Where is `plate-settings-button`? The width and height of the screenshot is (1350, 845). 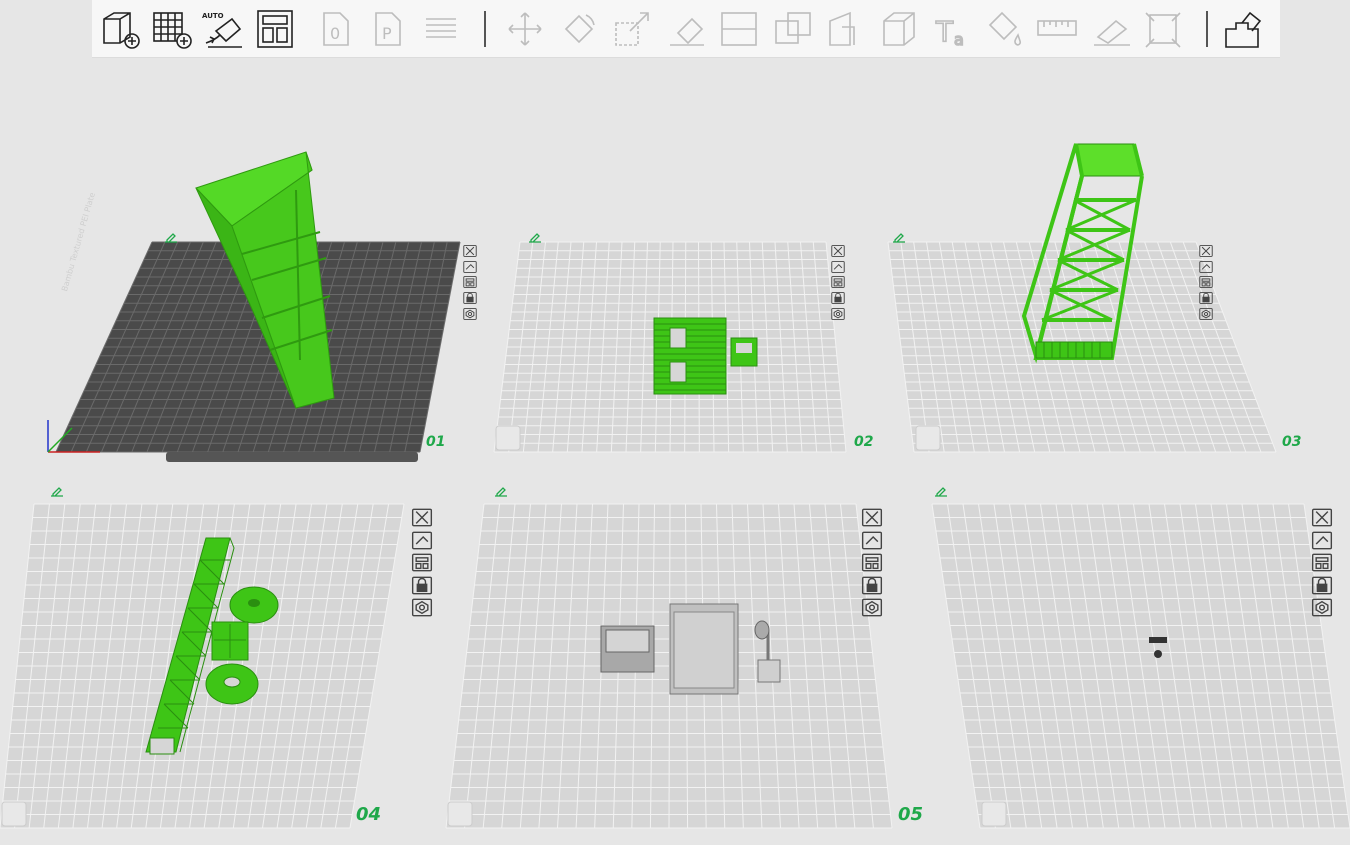
plate-settings-button is located at coordinates (1322, 607).